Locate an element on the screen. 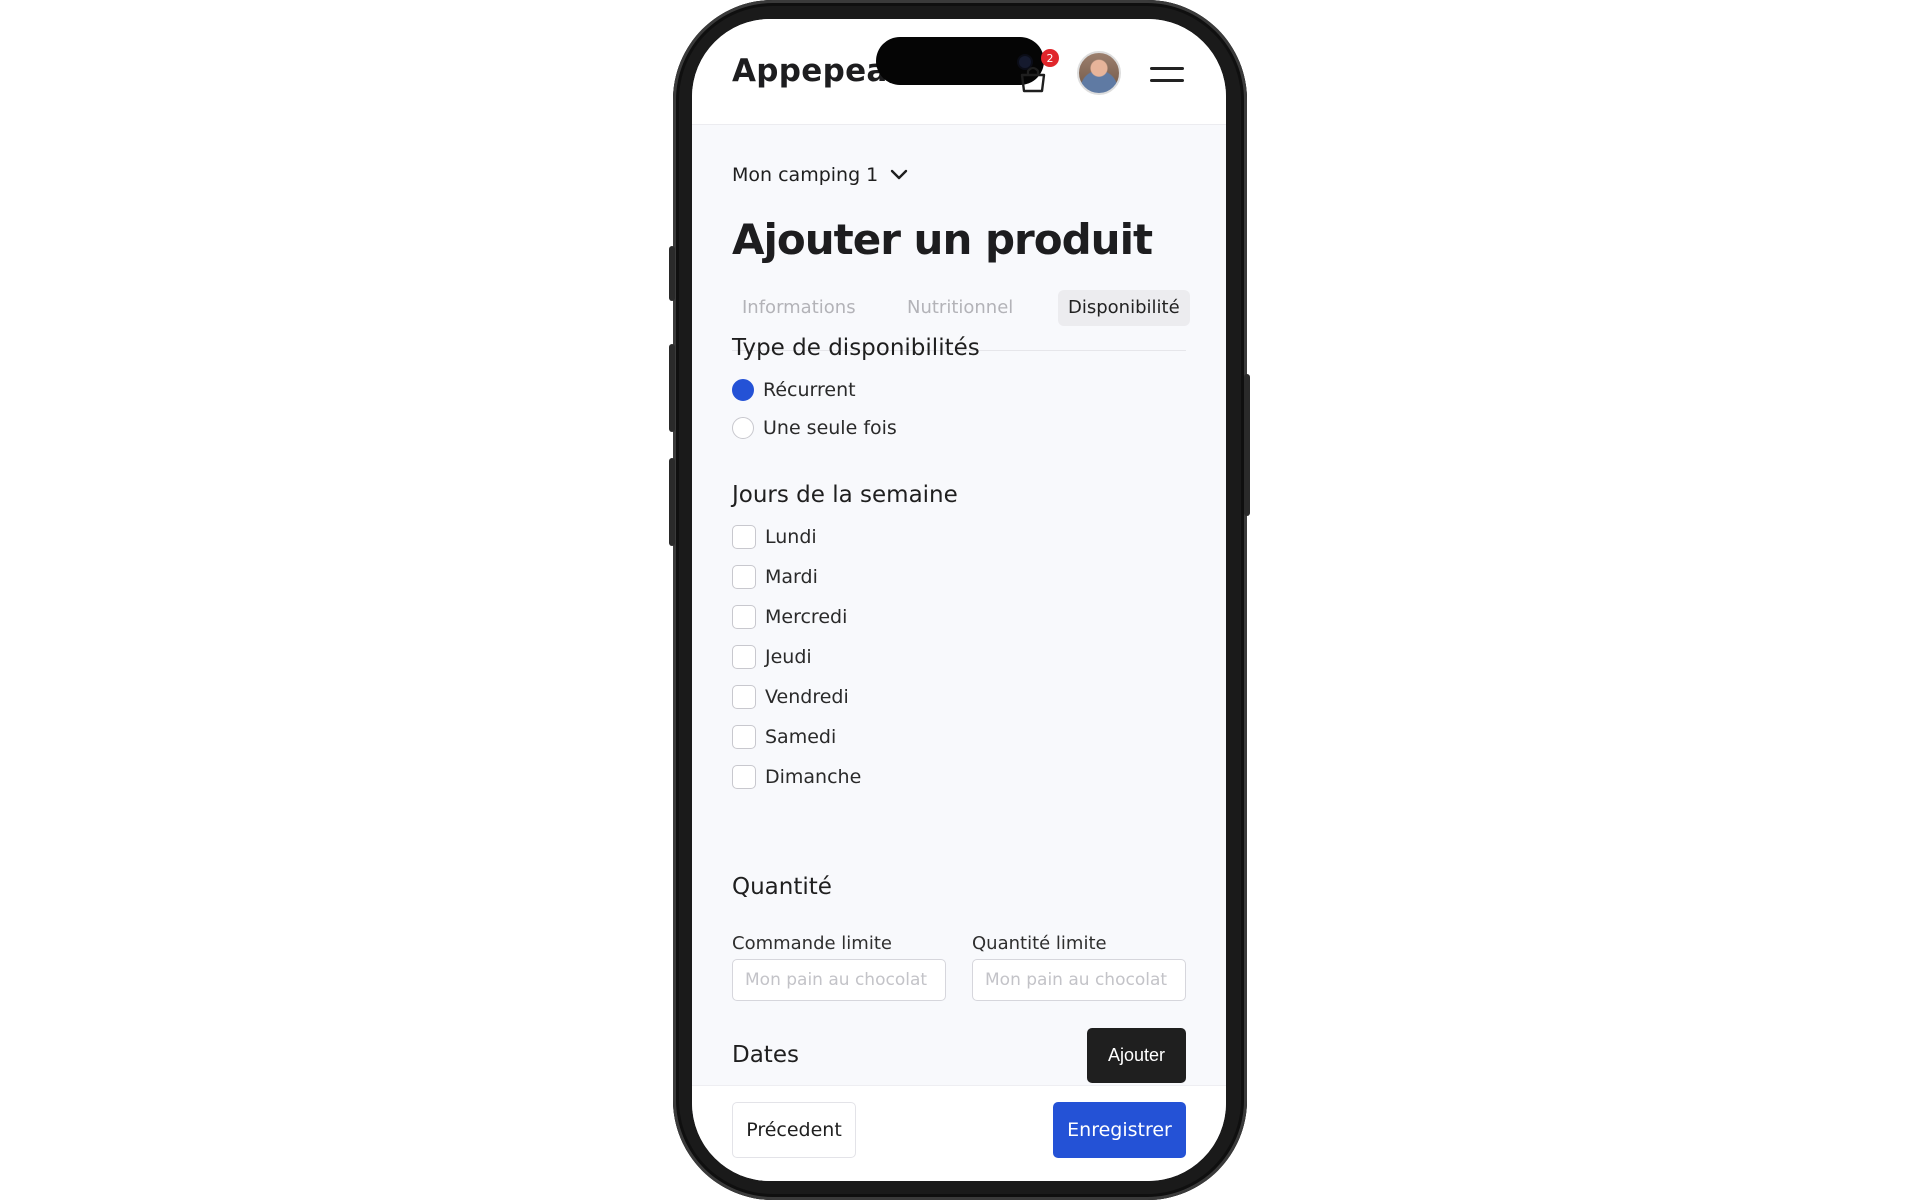 The width and height of the screenshot is (1920, 1200). order-limit-label: Commande limite is located at coordinates (812, 943).